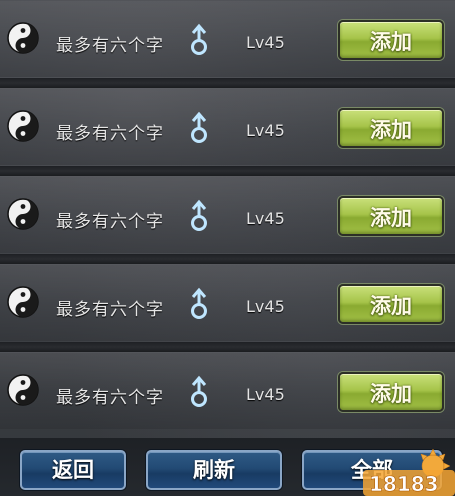  Describe the element at coordinates (404, 484) in the screenshot. I see `watermark-text: 18183` at that location.